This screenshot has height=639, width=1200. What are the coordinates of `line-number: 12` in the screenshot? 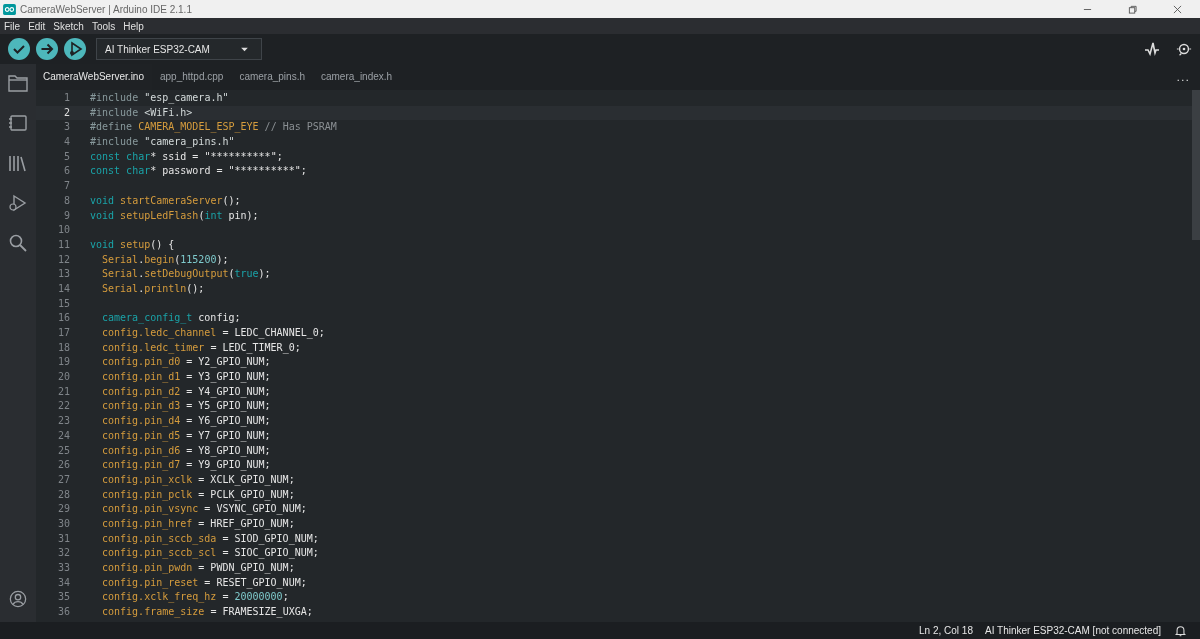 It's located at (63, 259).